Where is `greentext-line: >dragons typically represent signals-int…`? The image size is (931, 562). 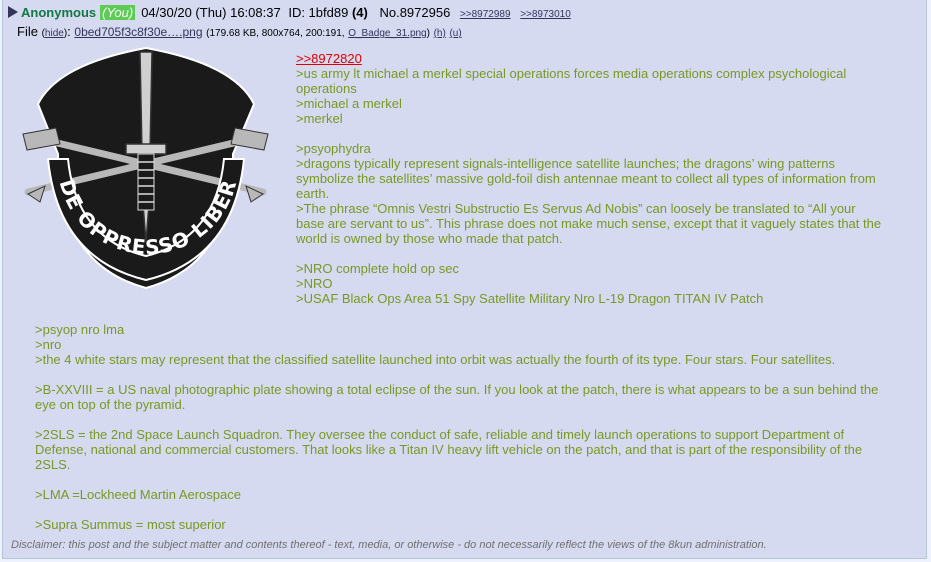
greentext-line: >dragons typically represent signals-int… is located at coordinates (586, 178).